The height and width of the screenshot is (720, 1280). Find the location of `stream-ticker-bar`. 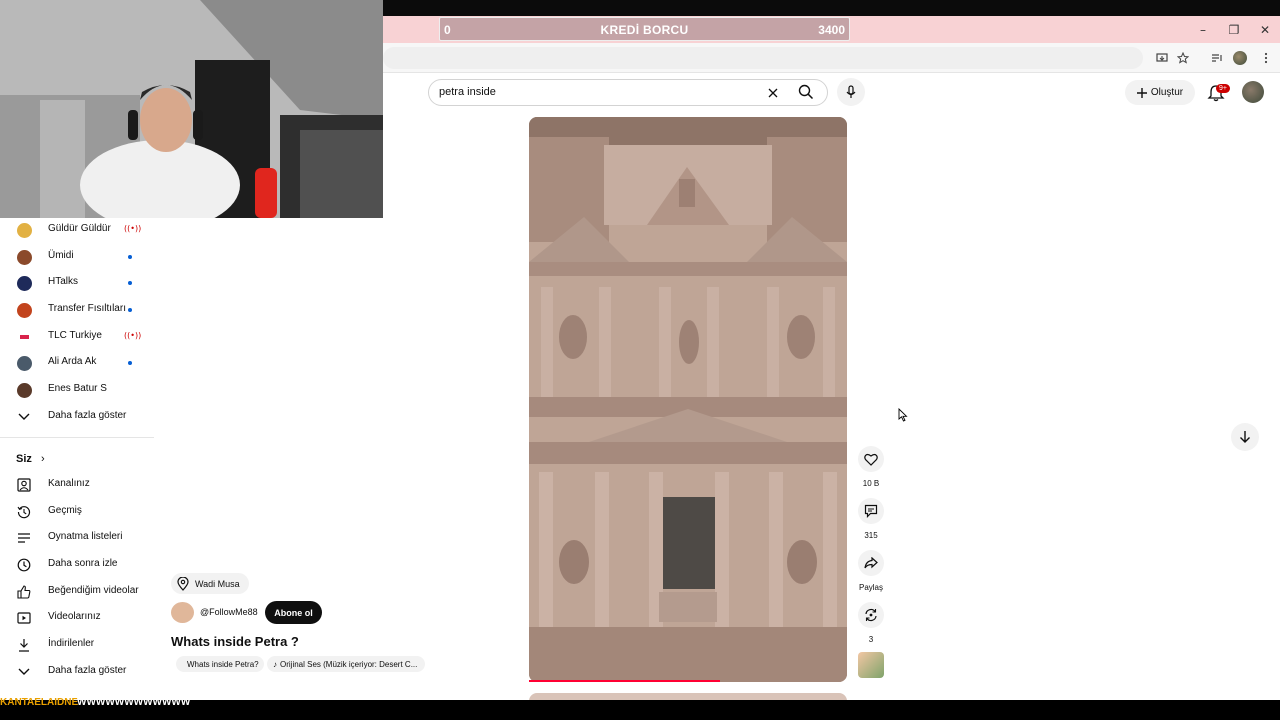

stream-ticker-bar is located at coordinates (640, 710).